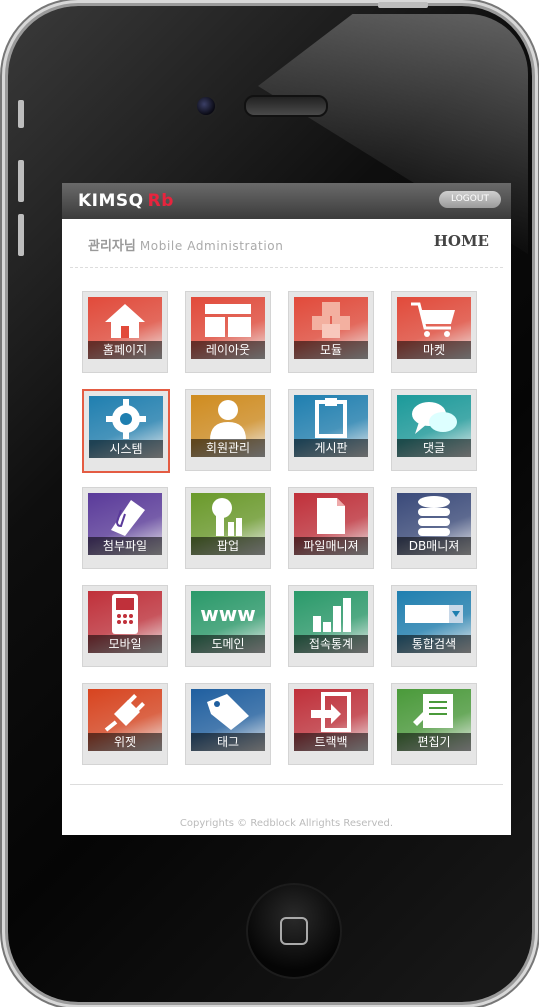 The image size is (539, 1007). What do you see at coordinates (228, 516) in the screenshot?
I see `popup-icon` at bounding box center [228, 516].